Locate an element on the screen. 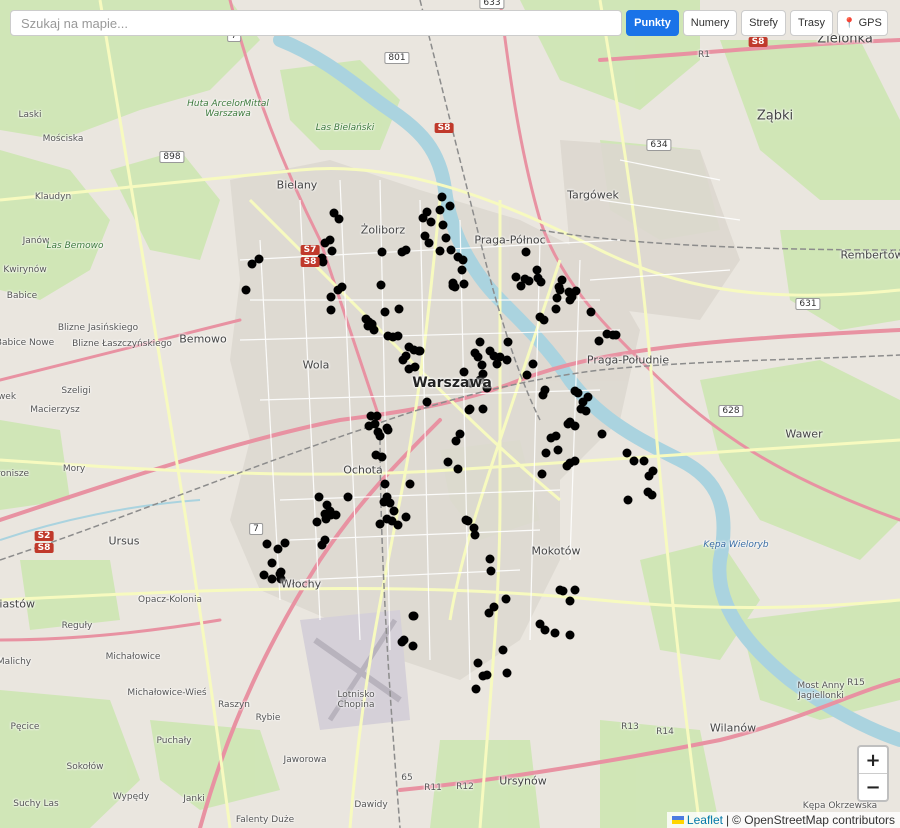  points-button: Punkty is located at coordinates (652, 23).